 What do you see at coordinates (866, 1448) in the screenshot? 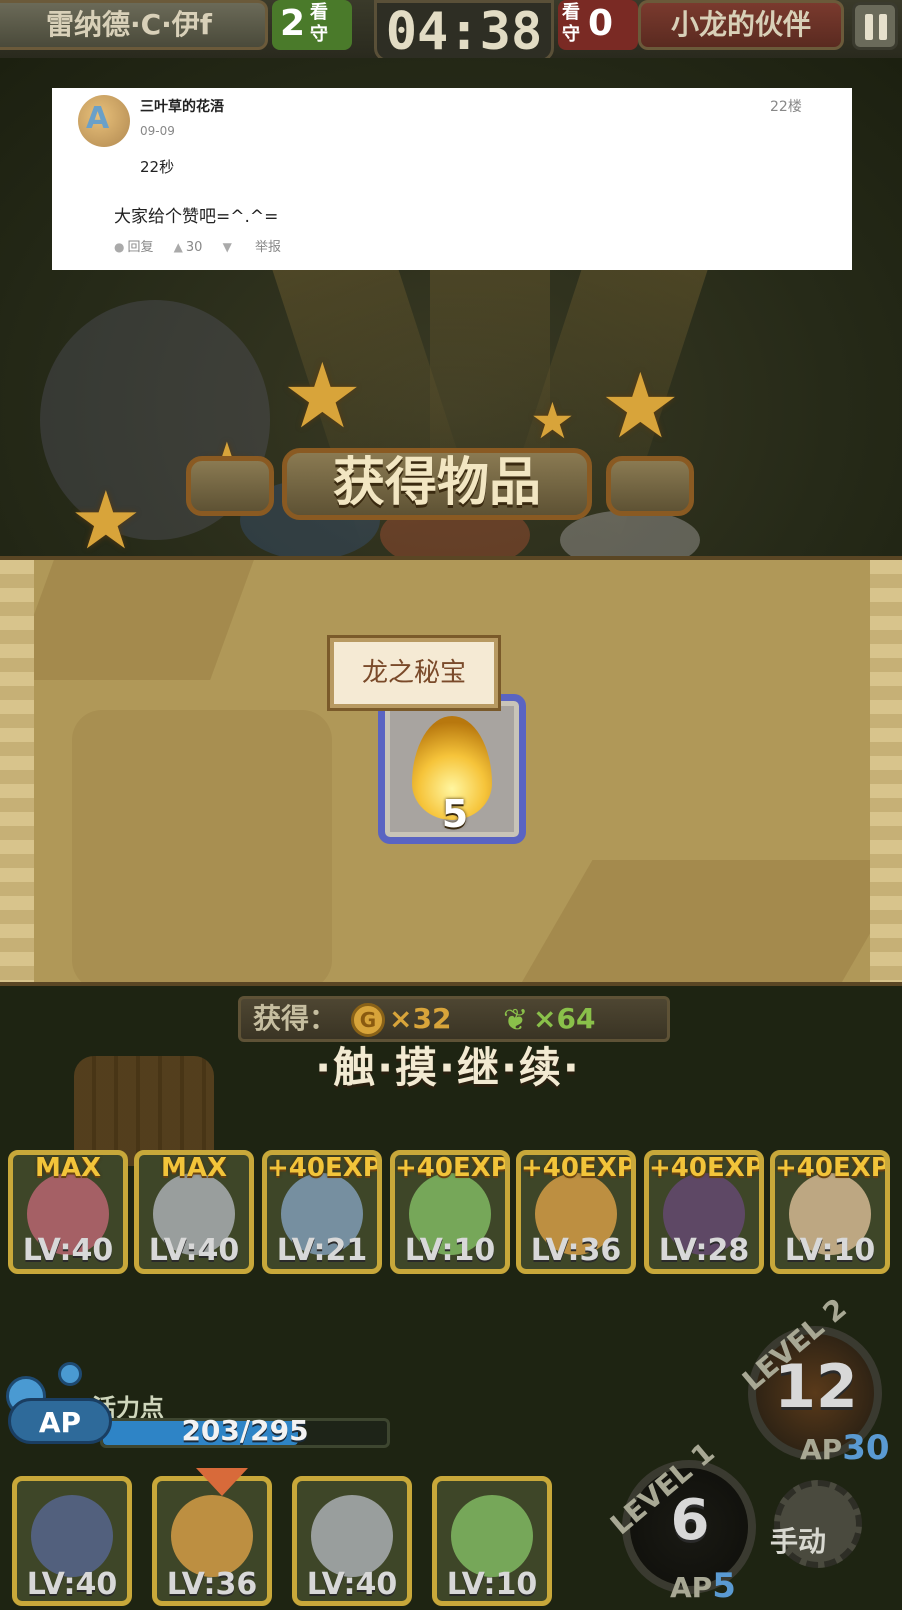
I see `skill-level2-ap-value: 30` at bounding box center [866, 1448].